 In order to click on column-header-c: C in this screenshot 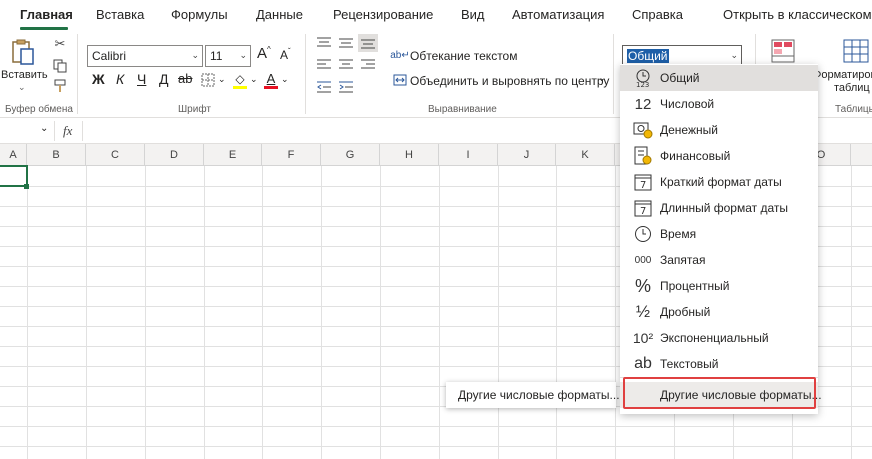, I will do `click(115, 155)`.